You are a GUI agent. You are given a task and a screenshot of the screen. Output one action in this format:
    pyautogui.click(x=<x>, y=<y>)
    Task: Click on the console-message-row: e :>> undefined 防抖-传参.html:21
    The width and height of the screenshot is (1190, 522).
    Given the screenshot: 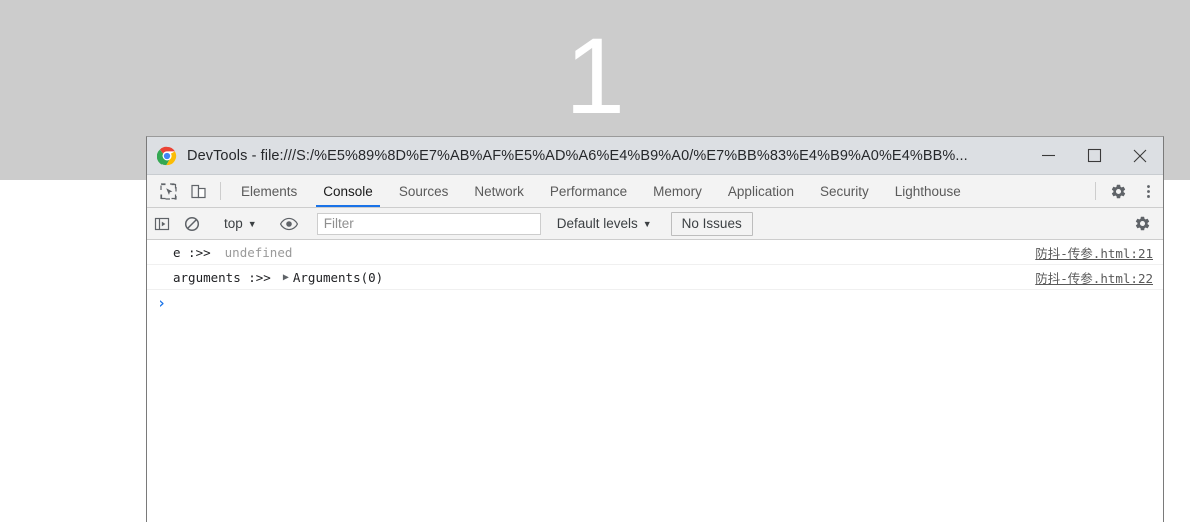 What is the action you would take?
    pyautogui.click(x=655, y=252)
    